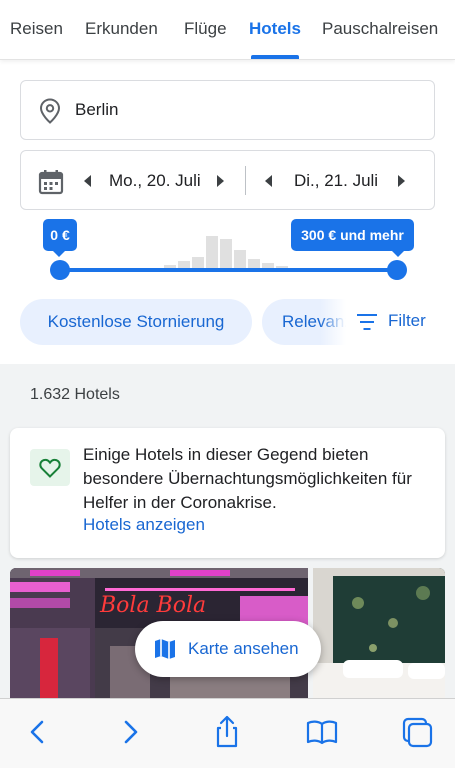 The image size is (455, 768). I want to click on tabs-icon, so click(417, 732).